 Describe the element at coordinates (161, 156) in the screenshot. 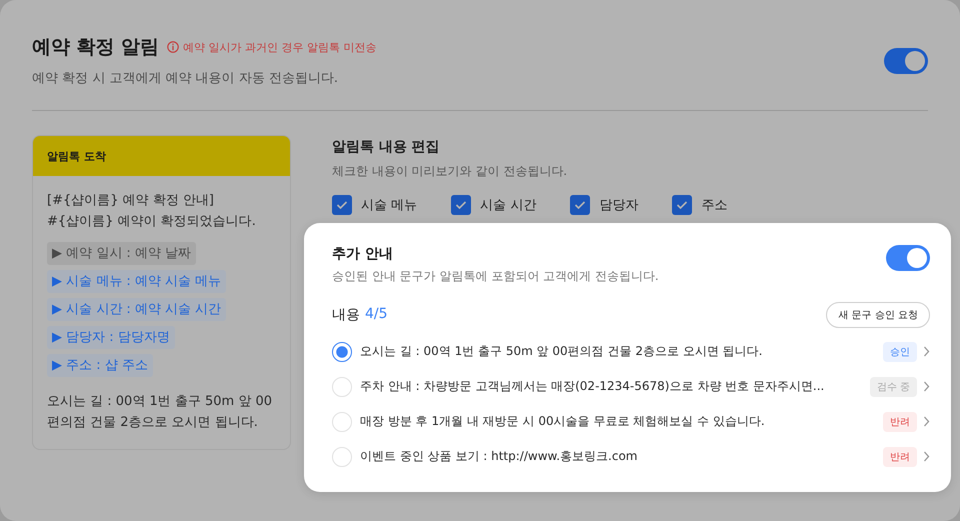

I see `preview-header: 알림톡 도착` at that location.